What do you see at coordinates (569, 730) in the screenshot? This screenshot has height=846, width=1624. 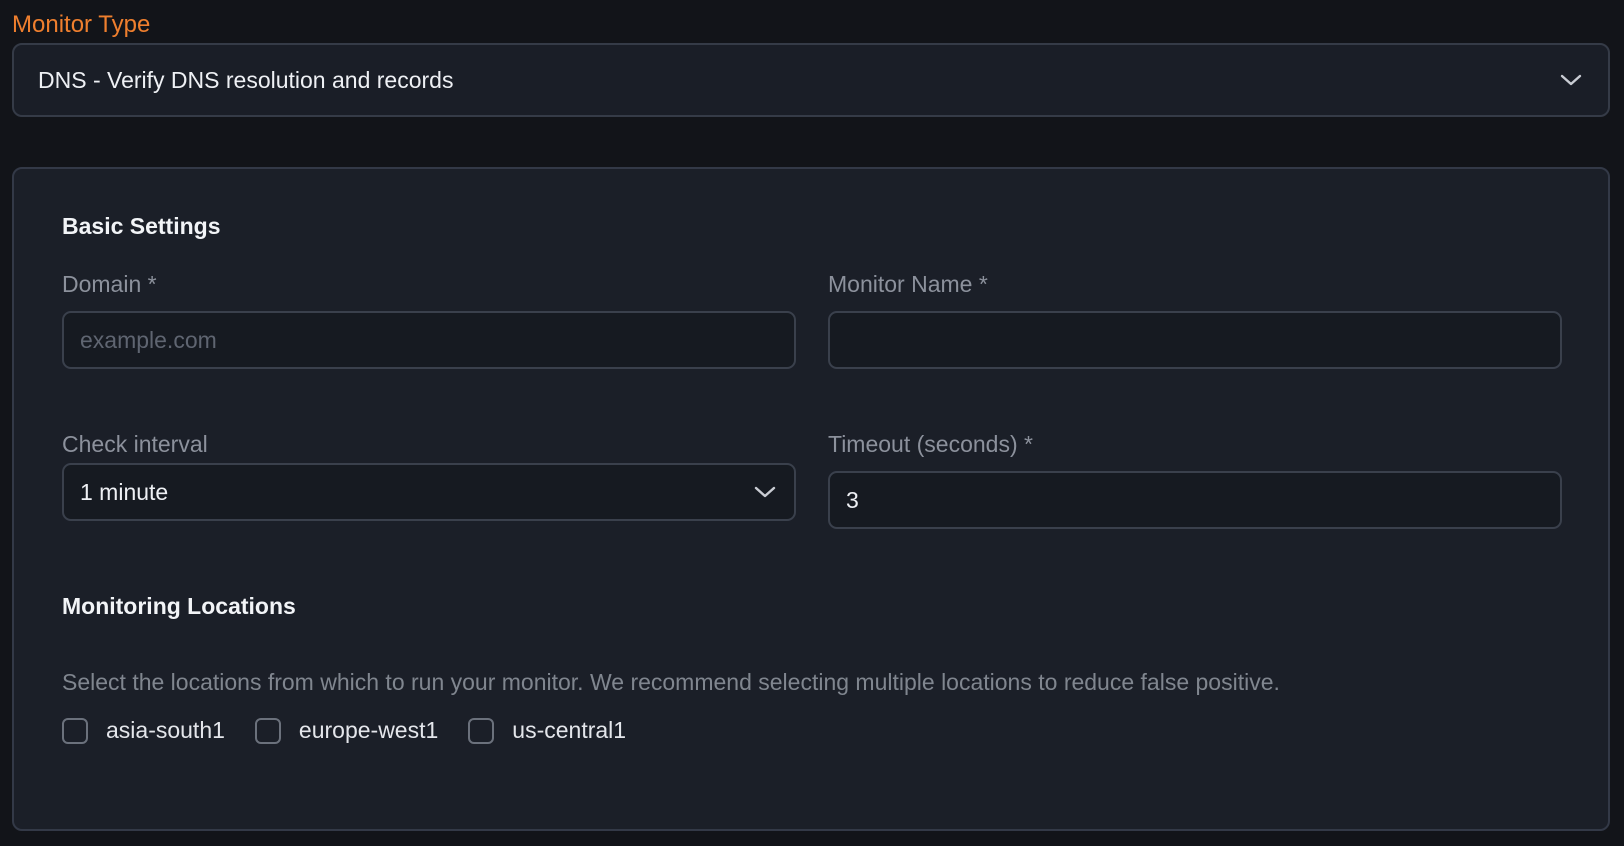 I see `location-label: us-central1` at bounding box center [569, 730].